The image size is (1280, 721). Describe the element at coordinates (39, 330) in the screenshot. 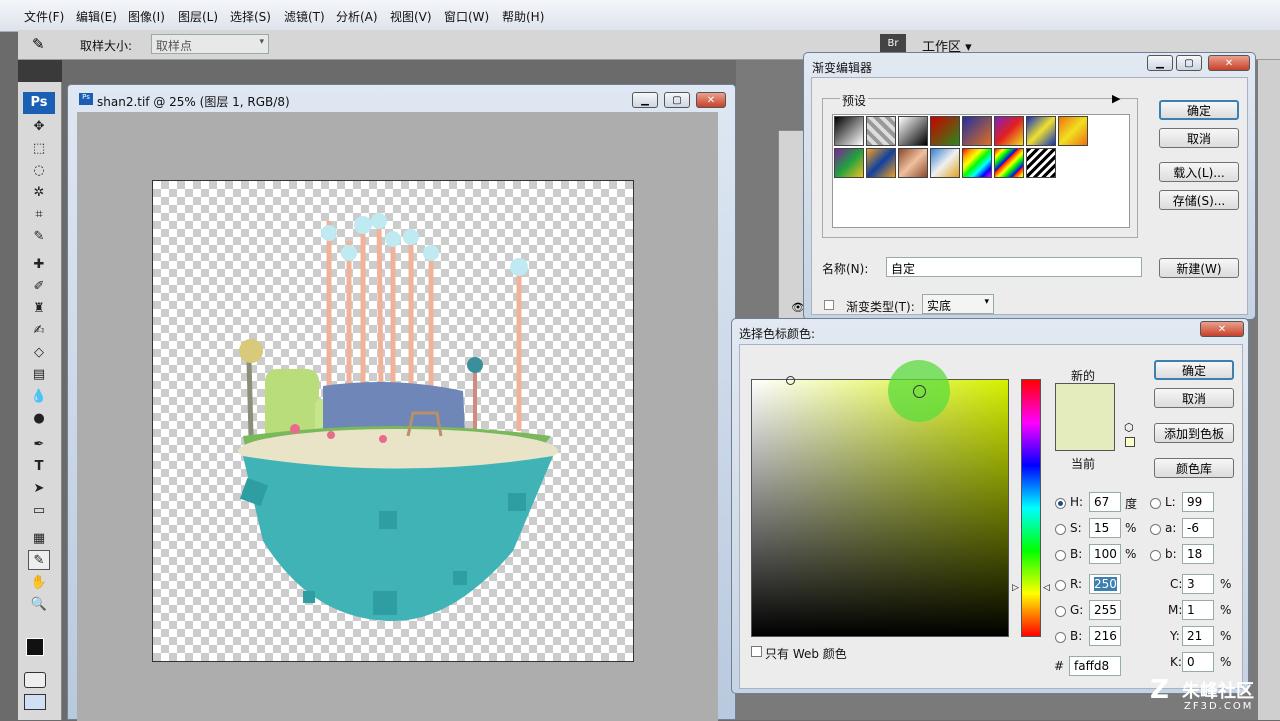

I see `history-brush-icon: ✍` at that location.